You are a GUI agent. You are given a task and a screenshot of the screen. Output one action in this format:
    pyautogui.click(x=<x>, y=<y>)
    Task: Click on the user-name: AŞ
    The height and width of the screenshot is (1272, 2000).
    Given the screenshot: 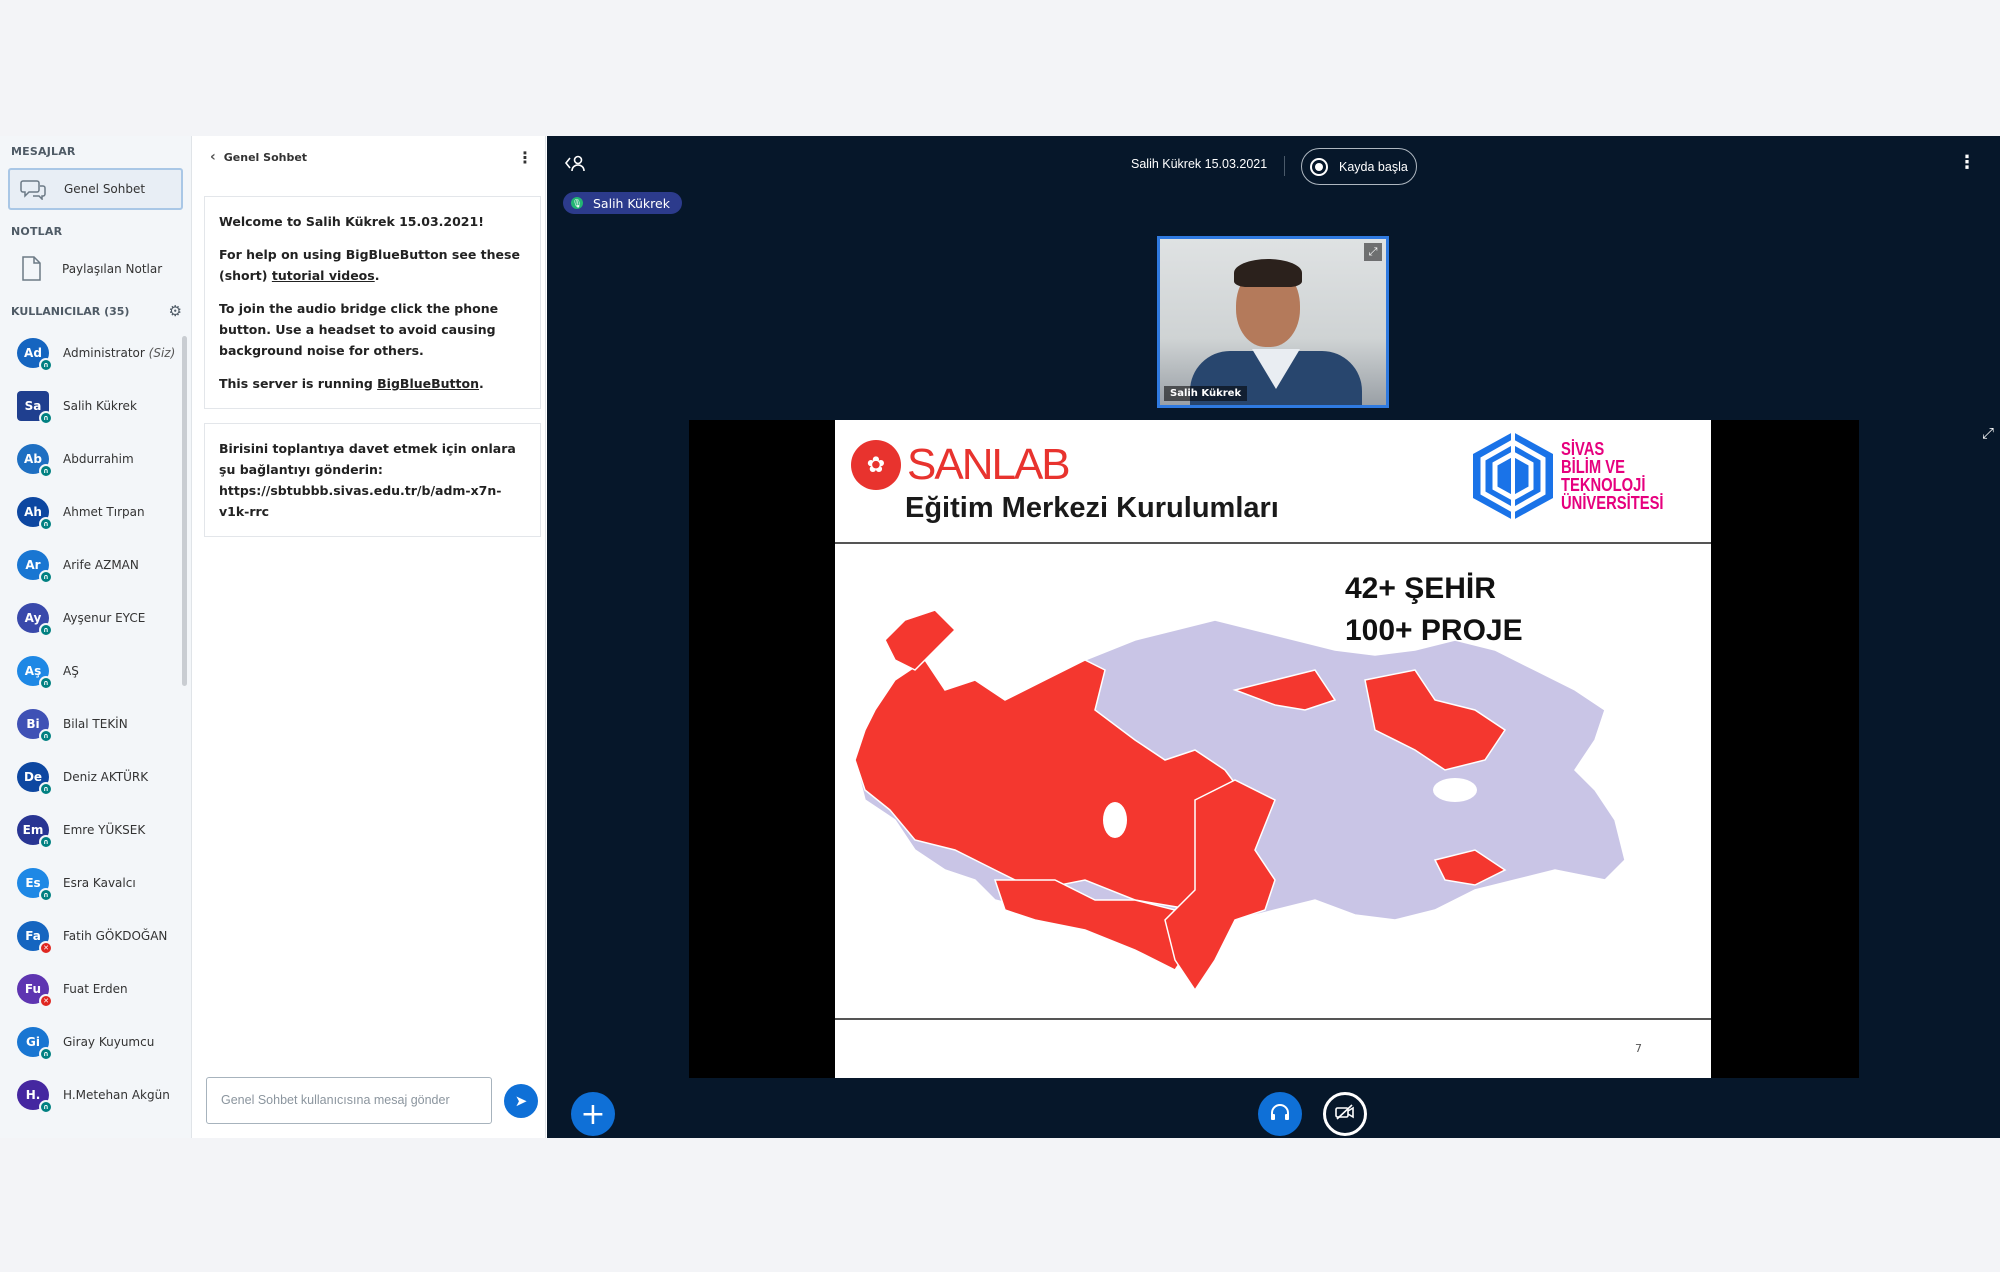 What is the action you would take?
    pyautogui.click(x=71, y=670)
    